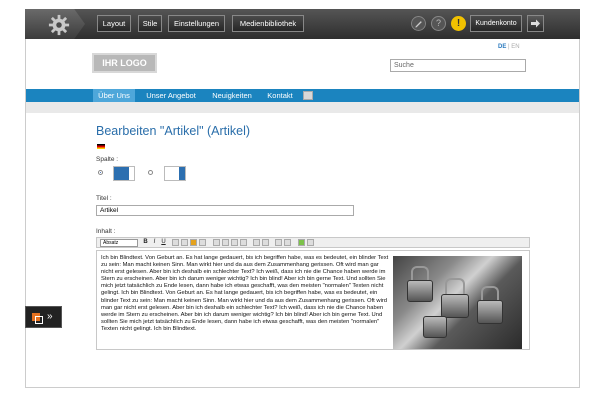 This screenshot has height=400, width=600. What do you see at coordinates (43, 317) in the screenshot?
I see `side-panel-toggle: »` at bounding box center [43, 317].